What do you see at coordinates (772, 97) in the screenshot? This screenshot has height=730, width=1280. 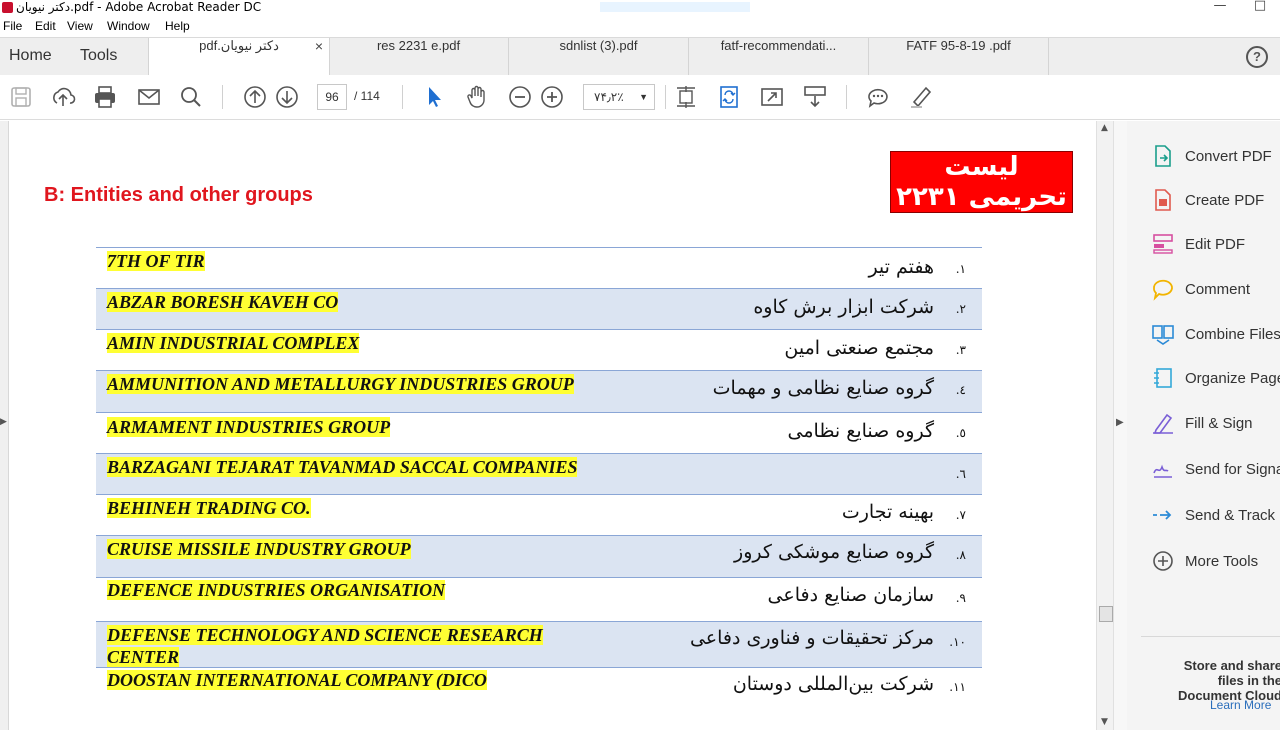 I see `fullscreen-icon` at bounding box center [772, 97].